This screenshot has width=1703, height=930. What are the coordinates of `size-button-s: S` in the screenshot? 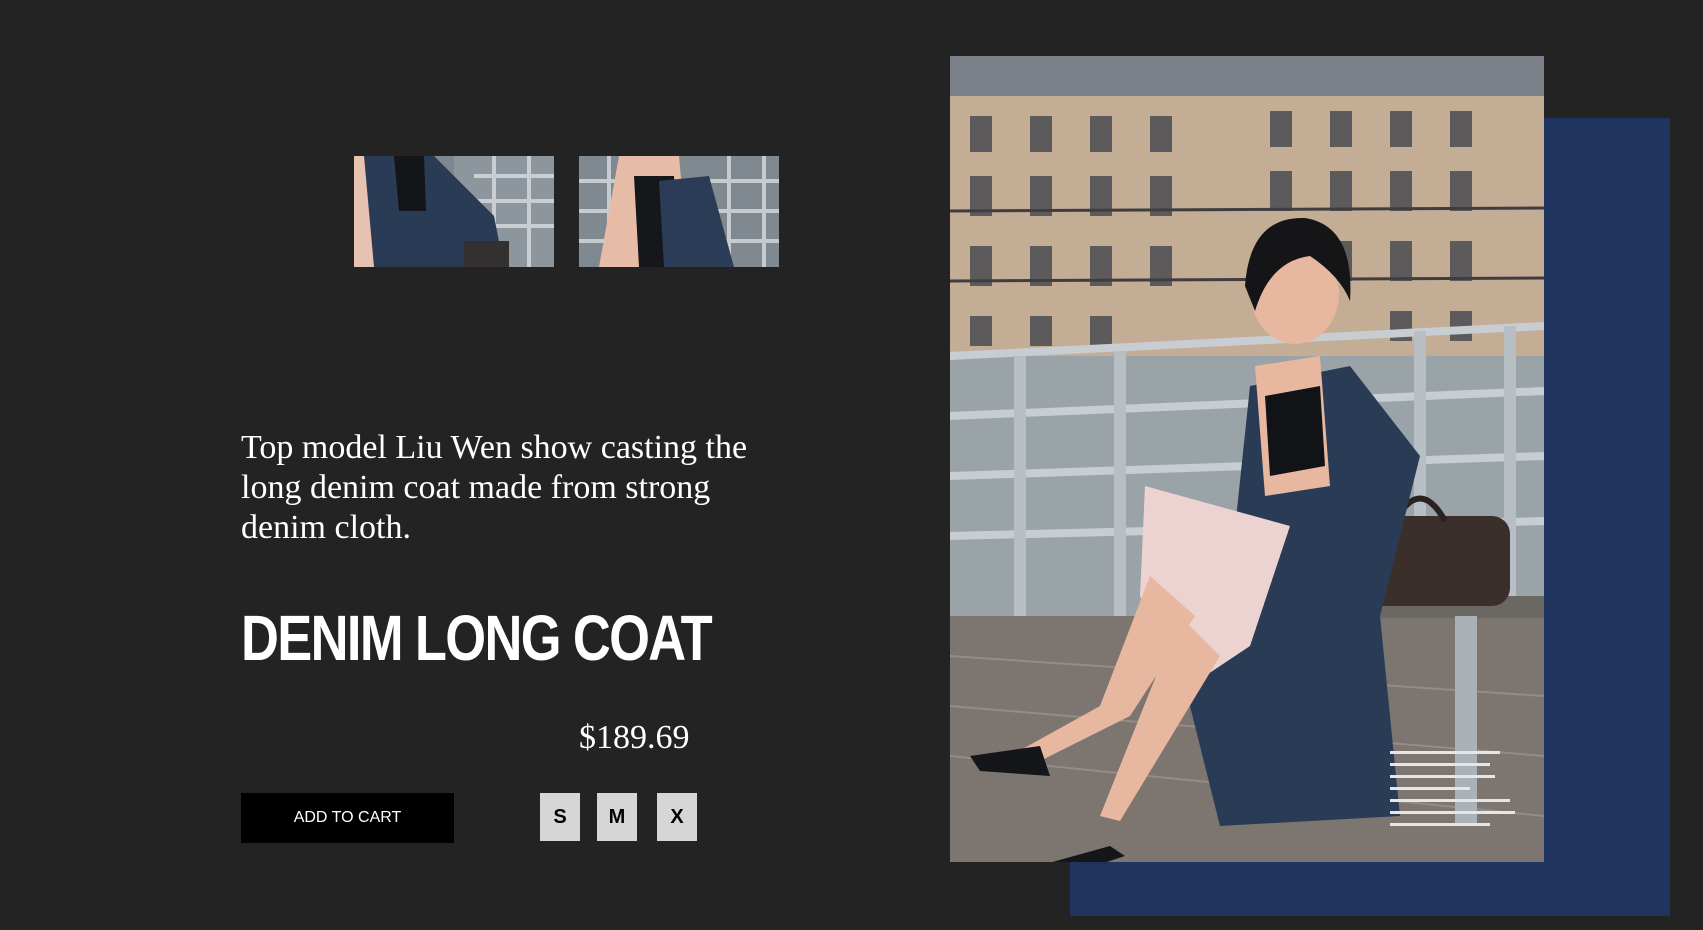 It's located at (560, 817).